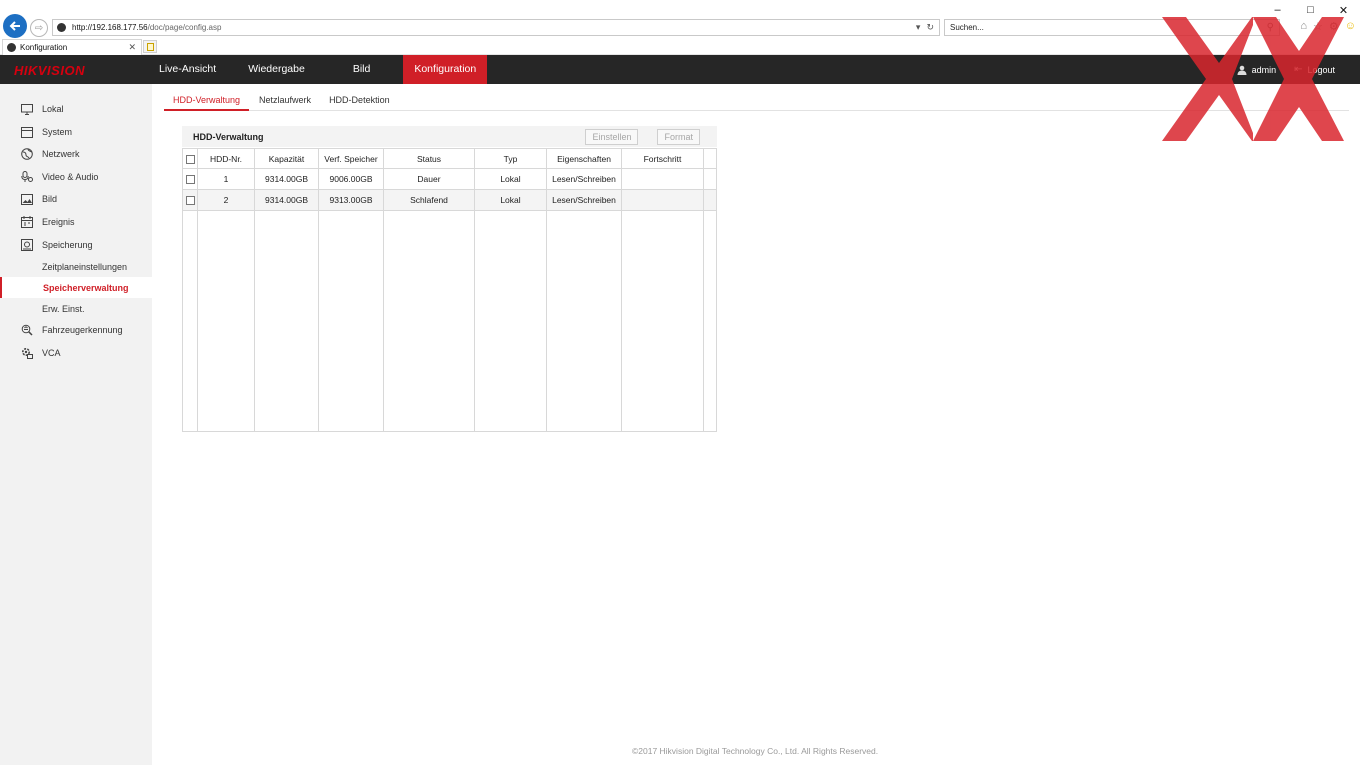 Image resolution: width=1360 pixels, height=765 pixels. What do you see at coordinates (49, 70) in the screenshot?
I see `hikvision-logo: HIKVISION` at bounding box center [49, 70].